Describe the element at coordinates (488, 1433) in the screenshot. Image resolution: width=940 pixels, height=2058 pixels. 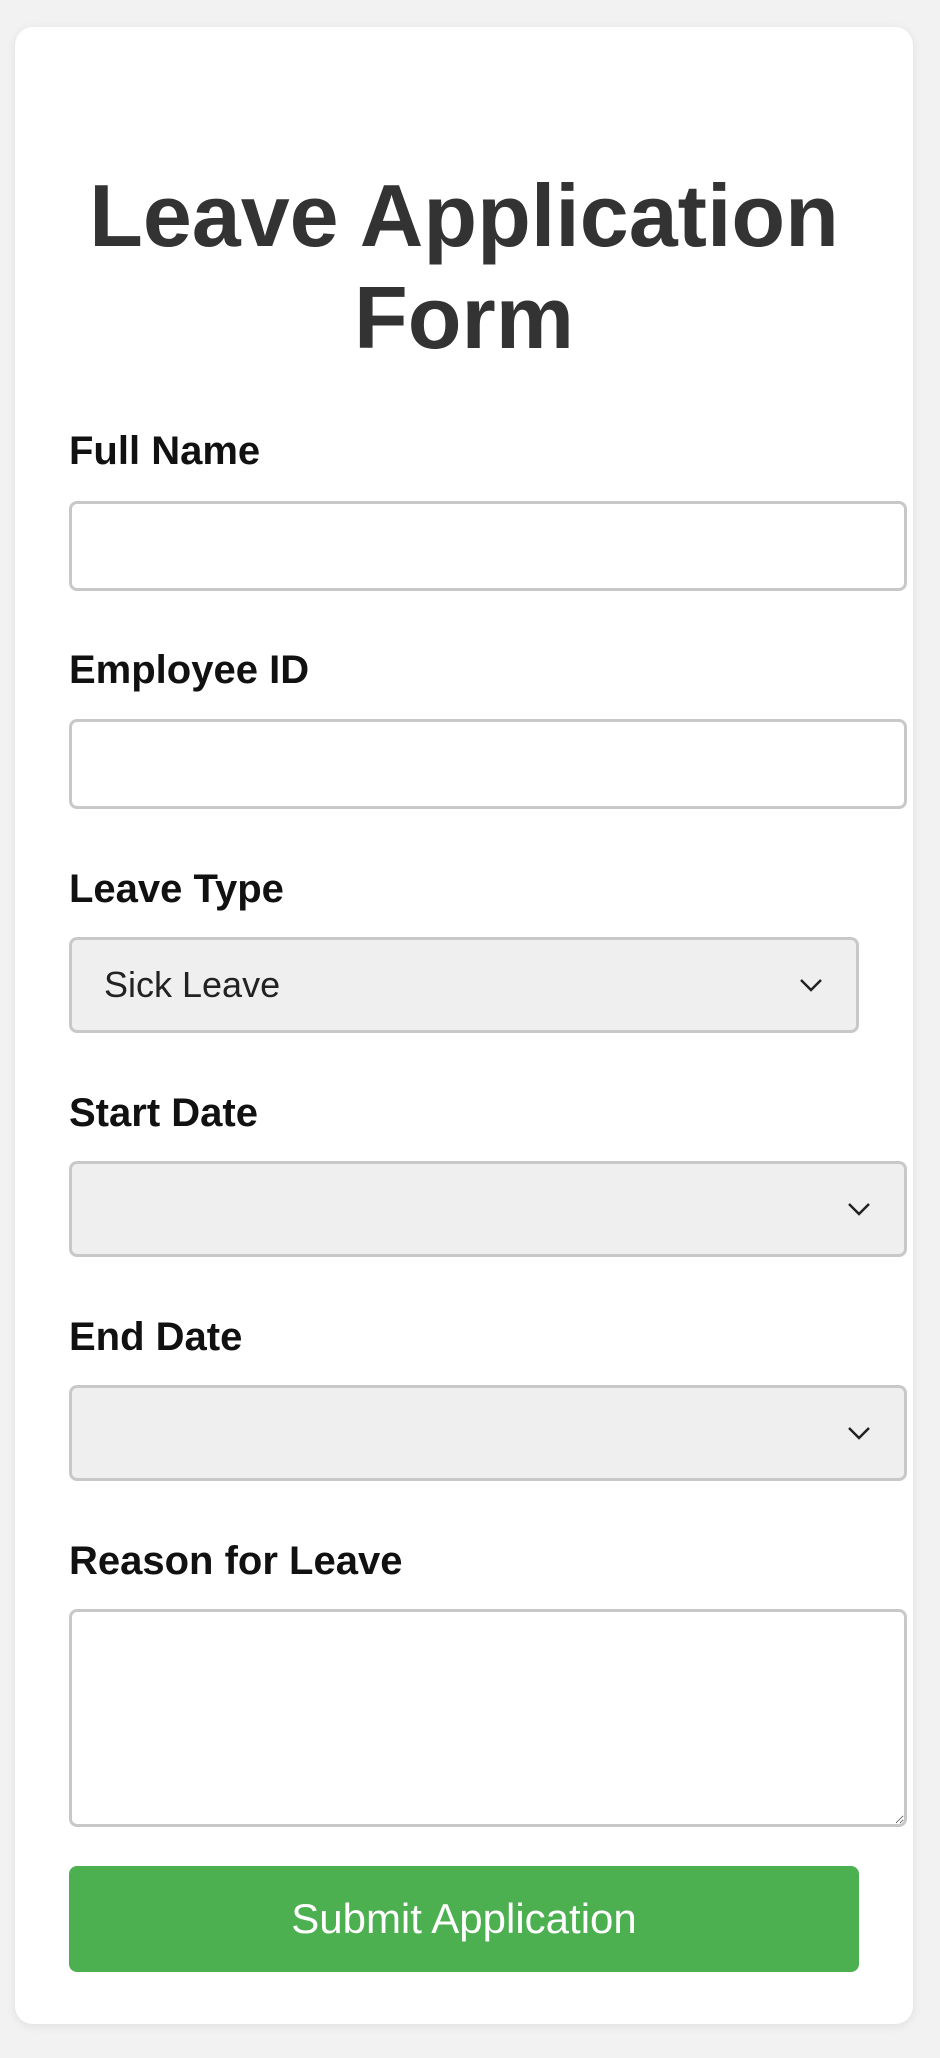
I see `end-date-select` at that location.